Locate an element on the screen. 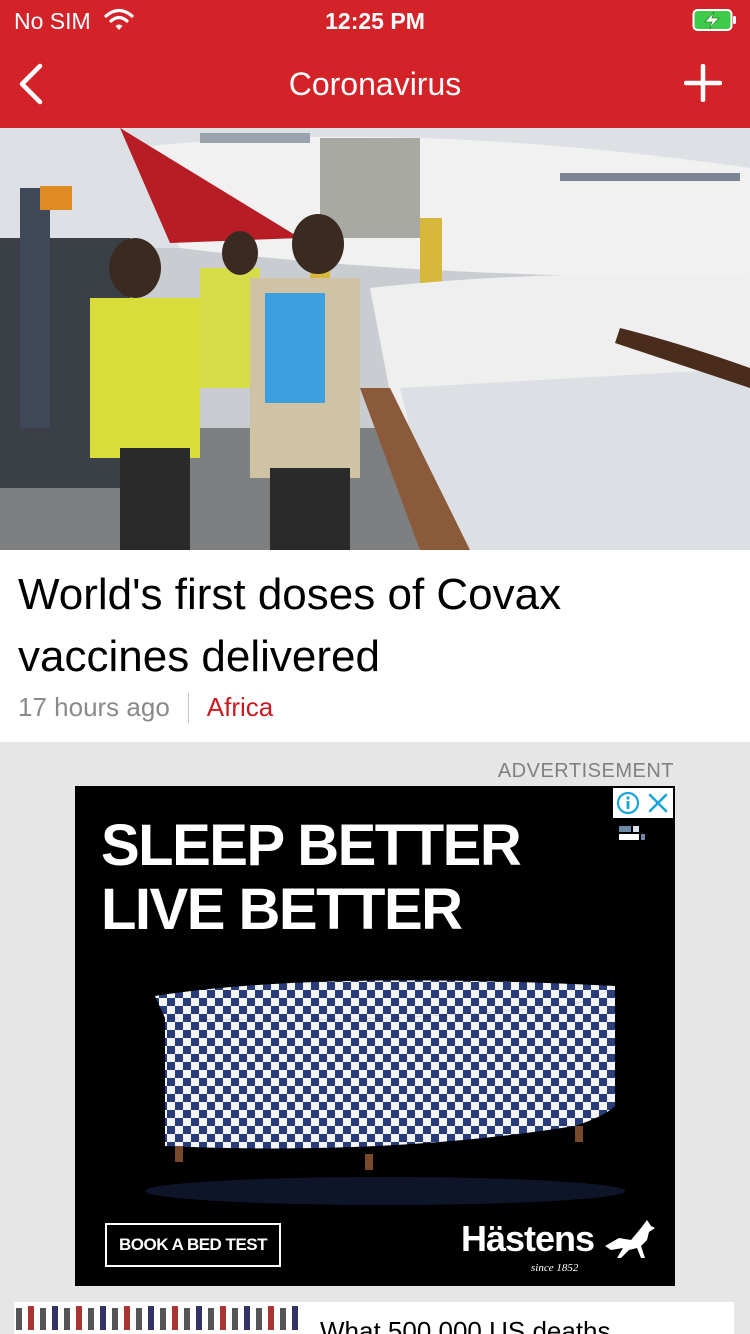 The width and height of the screenshot is (750, 1334). next-story-card: What 500,000 US deaths is located at coordinates (374, 1318).